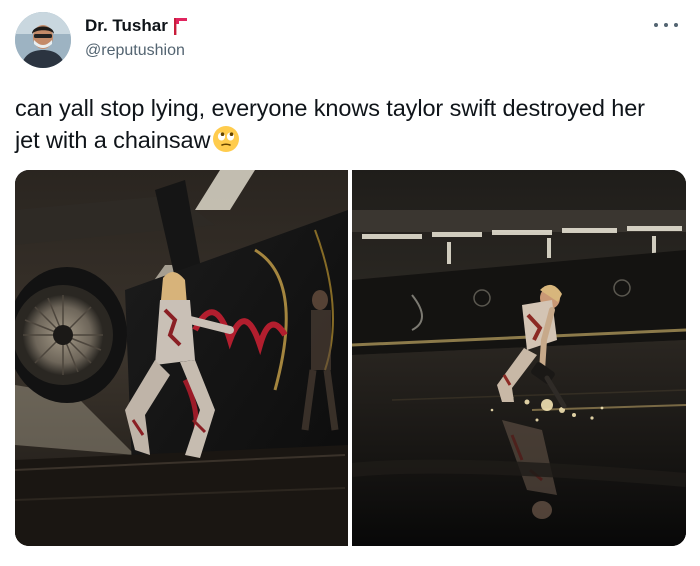  Describe the element at coordinates (226, 139) in the screenshot. I see `face-with-rolling-eyes-emoji-icon` at that location.